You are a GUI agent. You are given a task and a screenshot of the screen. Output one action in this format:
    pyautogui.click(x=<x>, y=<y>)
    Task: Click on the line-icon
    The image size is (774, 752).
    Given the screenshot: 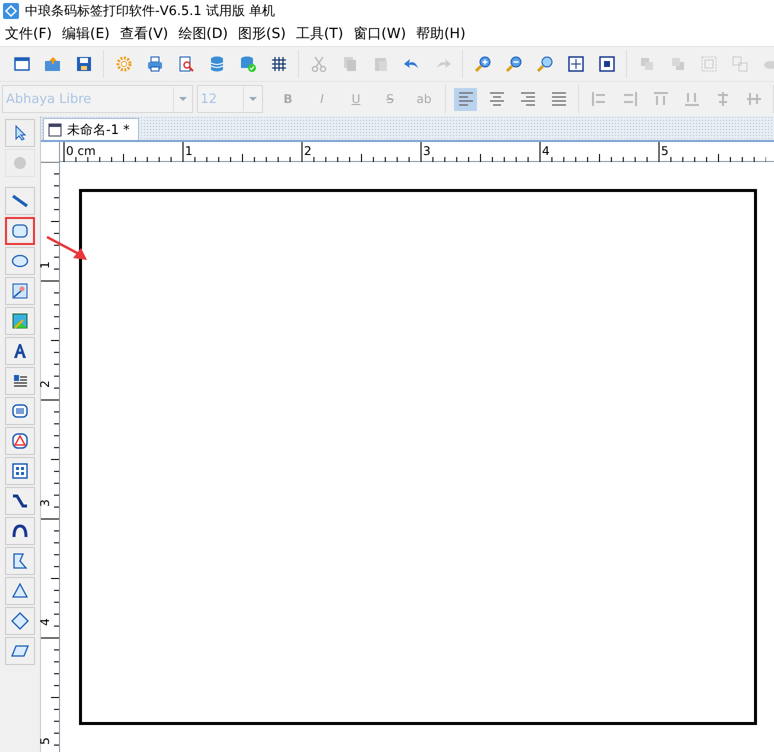 What is the action you would take?
    pyautogui.click(x=20, y=201)
    